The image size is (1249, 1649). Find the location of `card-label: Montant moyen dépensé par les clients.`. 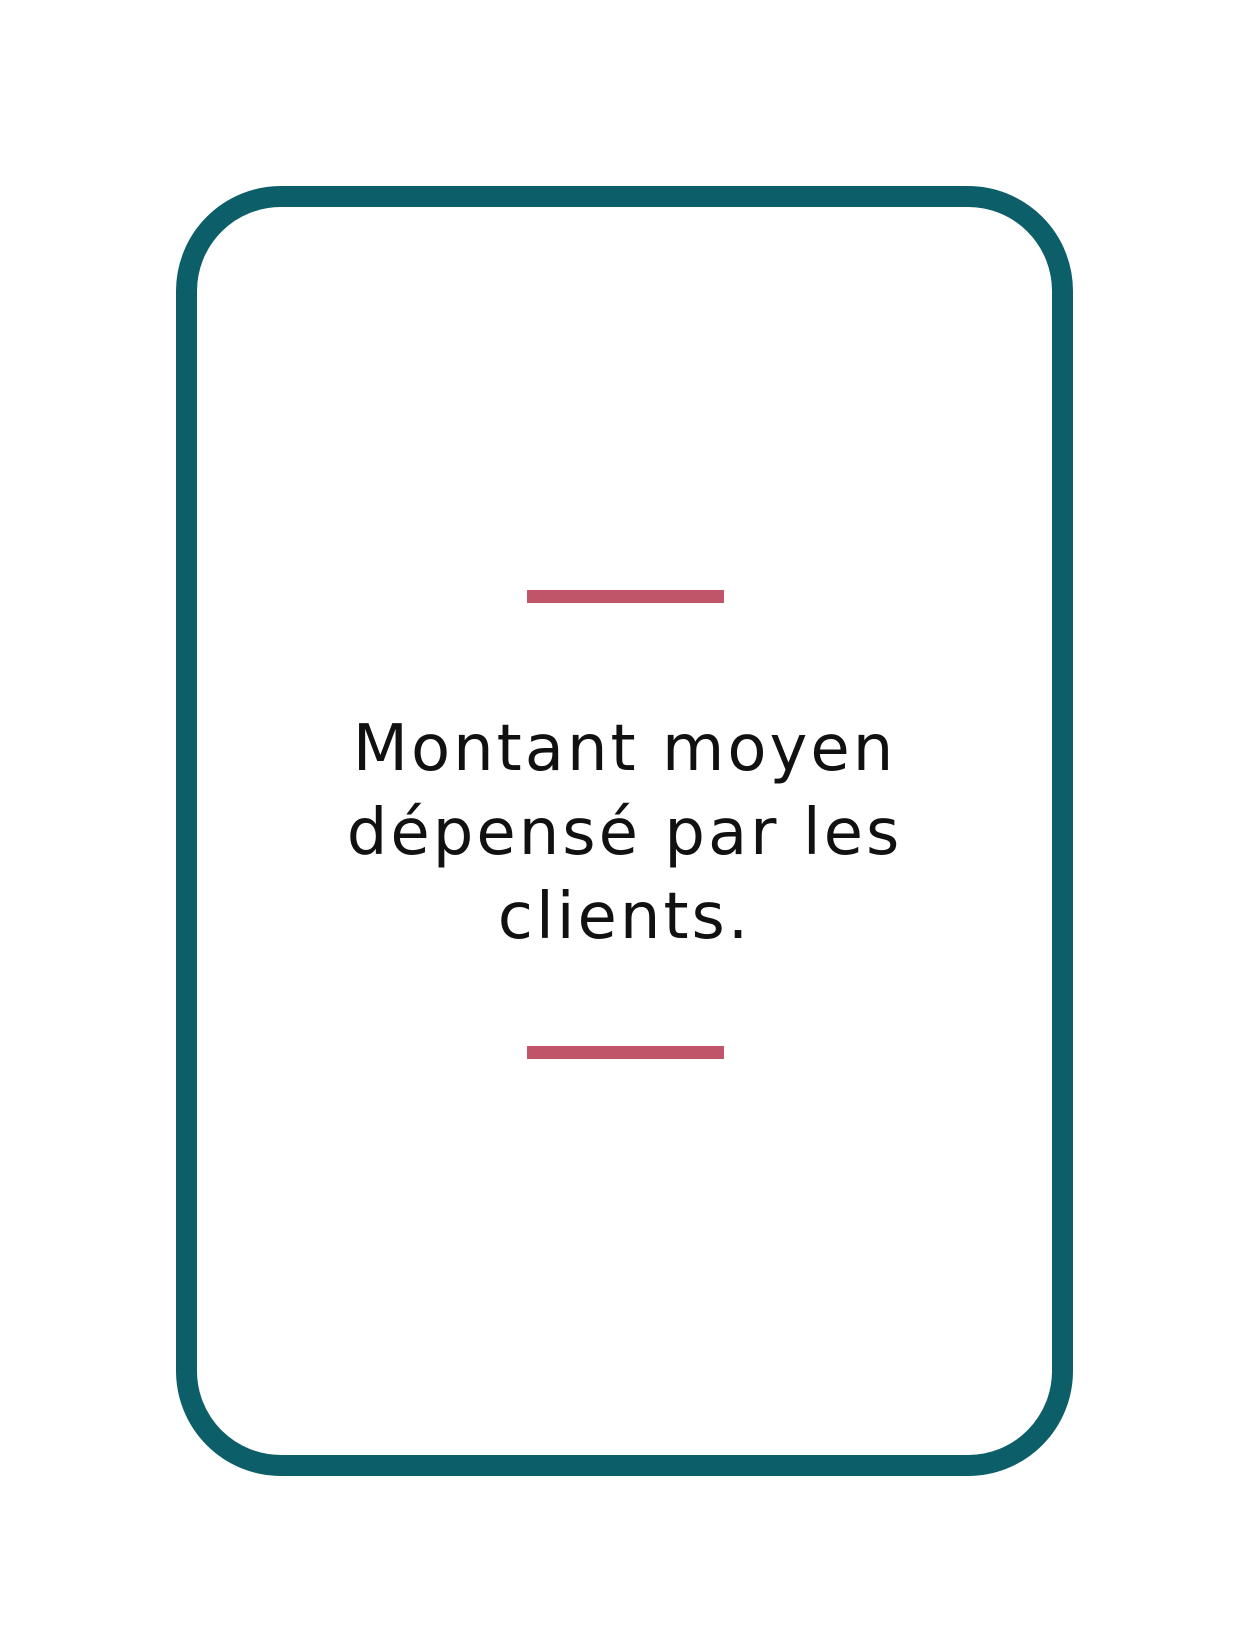

card-label: Montant moyen dépensé par les clients. is located at coordinates (624, 833).